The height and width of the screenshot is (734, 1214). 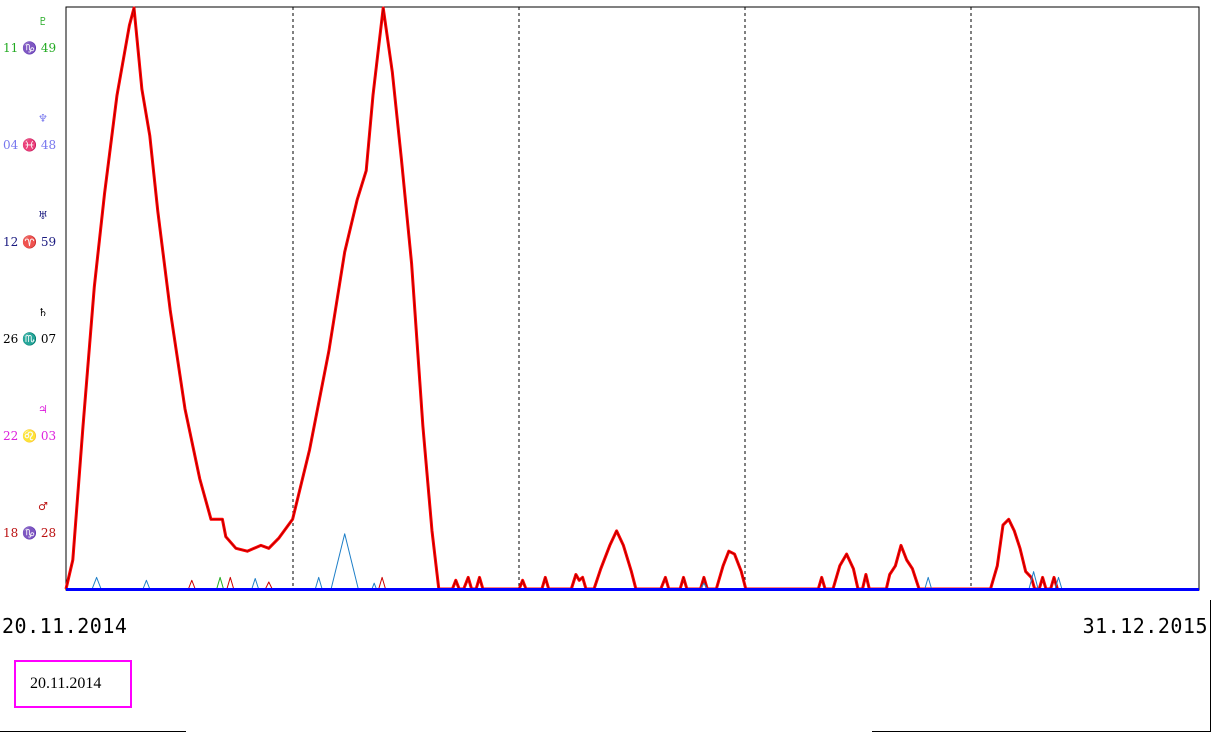 I want to click on planet-position-label: 26 ♏ 07, so click(x=30, y=339).